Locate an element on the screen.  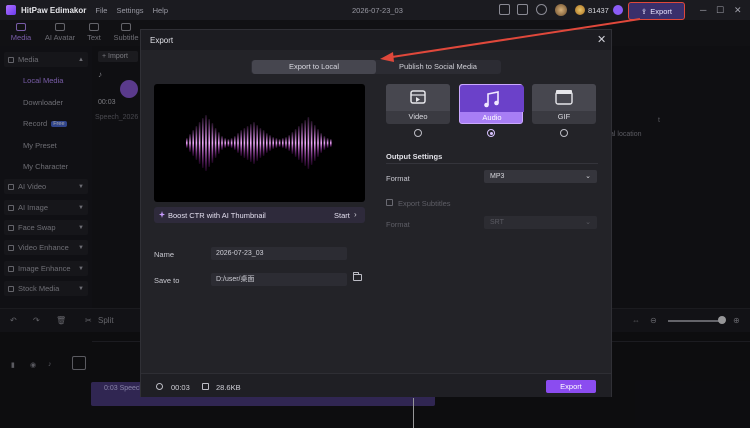
export-subtitles-checkbox is located at coordinates (389, 202).